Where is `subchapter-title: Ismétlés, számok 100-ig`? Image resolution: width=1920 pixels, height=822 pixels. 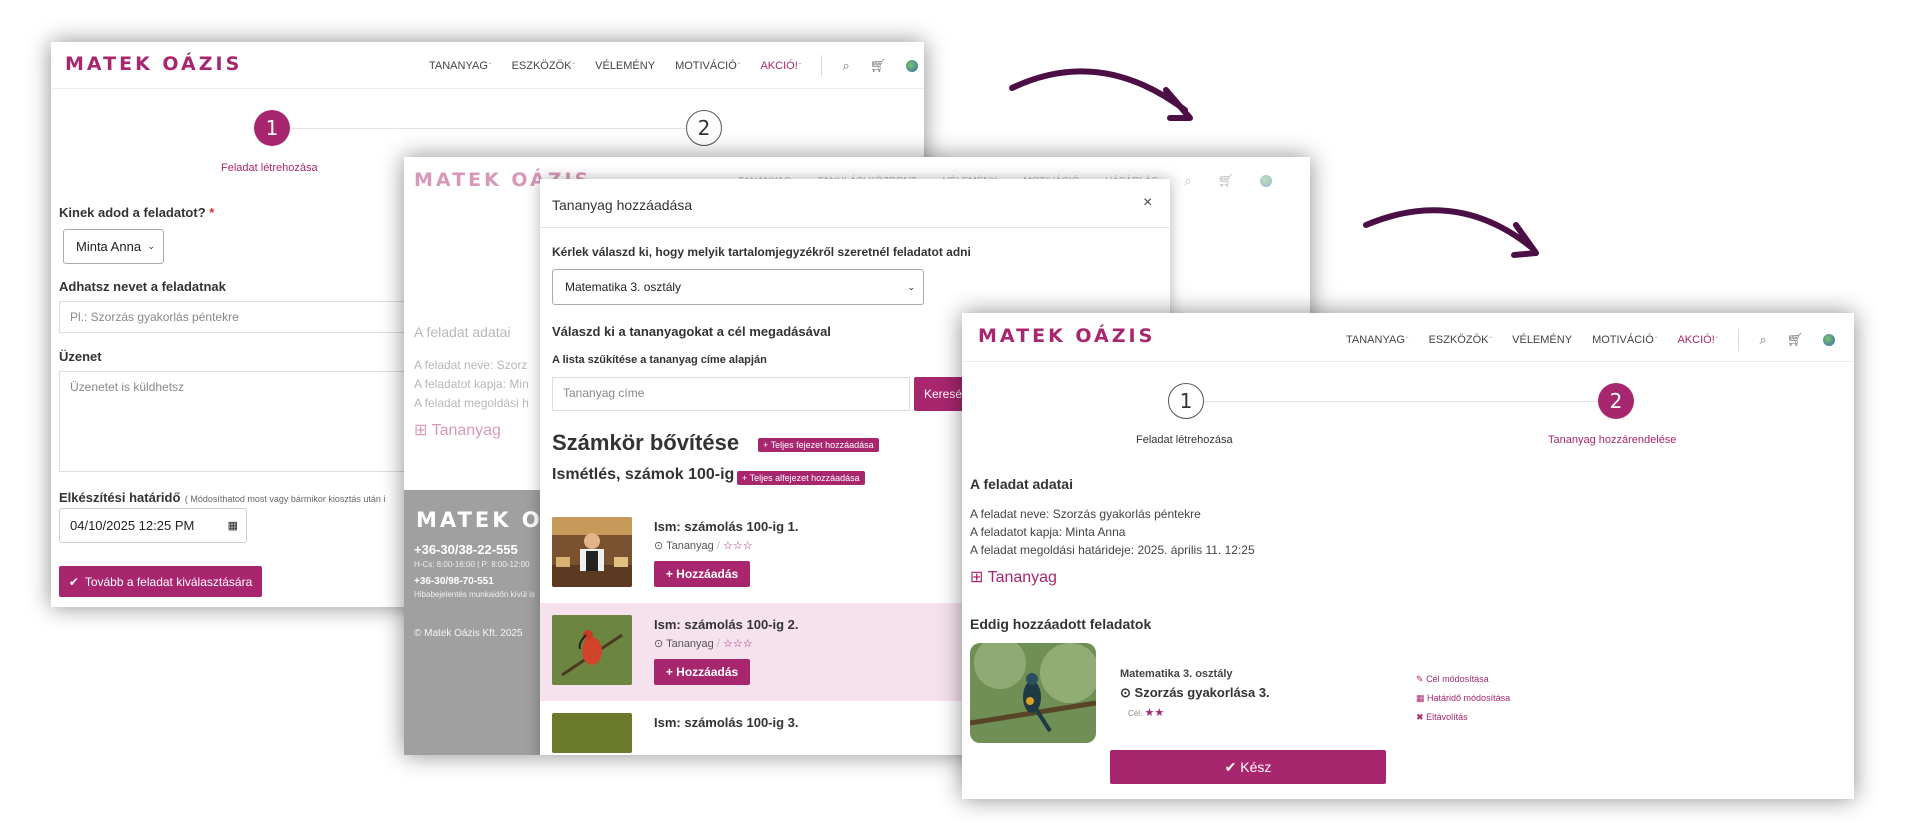 subchapter-title: Ismétlés, számok 100-ig is located at coordinates (643, 474).